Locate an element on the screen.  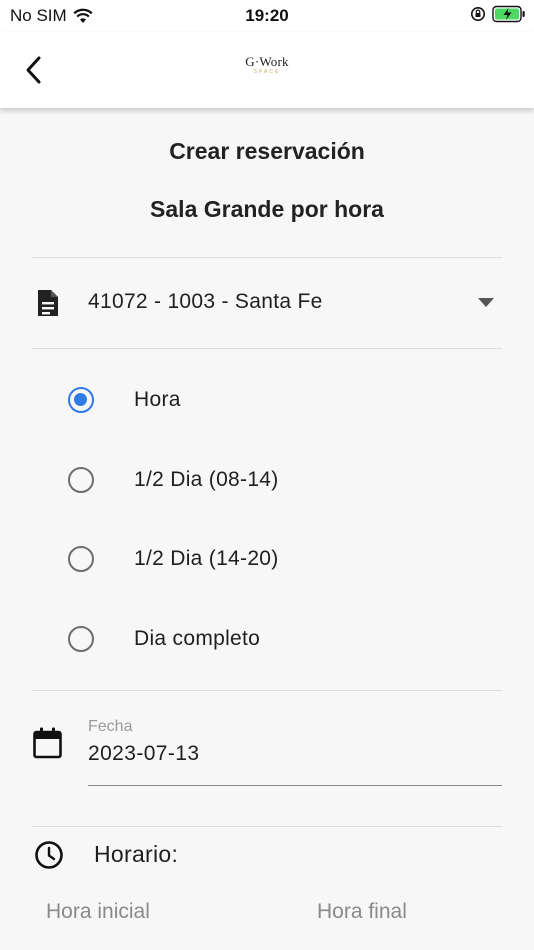
date-field: Fecha 2023-07-13 is located at coordinates (295, 751).